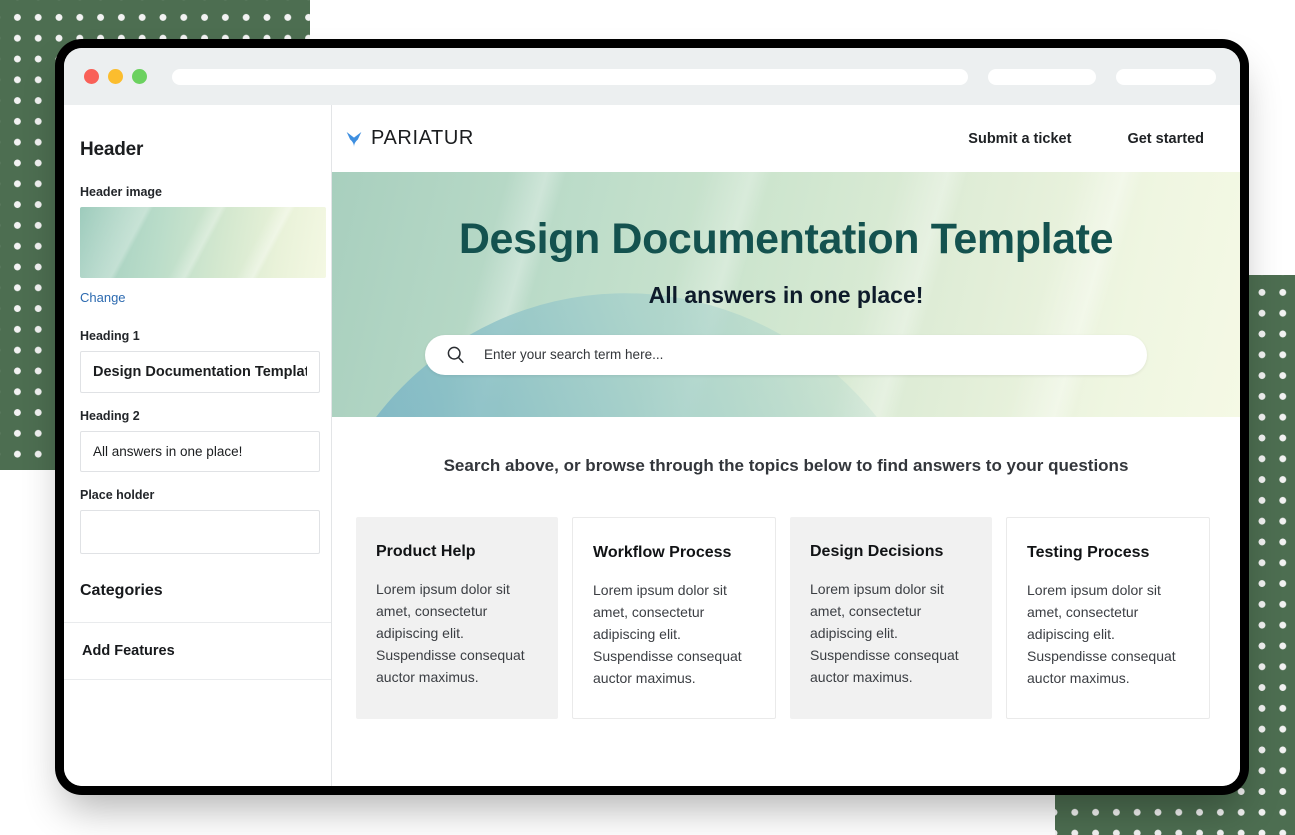 The width and height of the screenshot is (1295, 835). Describe the element at coordinates (121, 590) in the screenshot. I see `categories-section-title: Categories` at that location.